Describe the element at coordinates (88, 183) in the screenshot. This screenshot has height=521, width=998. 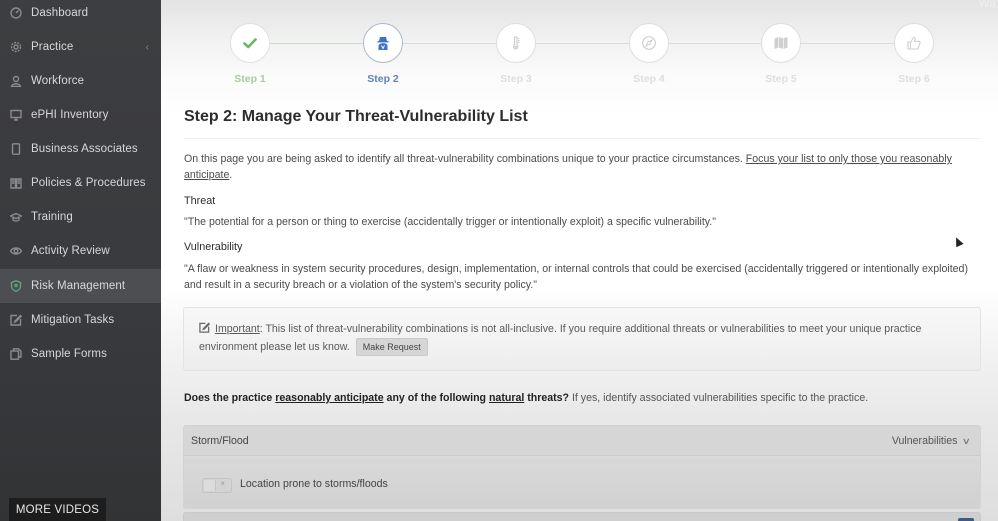
I see `sidebar-item-label: Policies & Procedures` at that location.